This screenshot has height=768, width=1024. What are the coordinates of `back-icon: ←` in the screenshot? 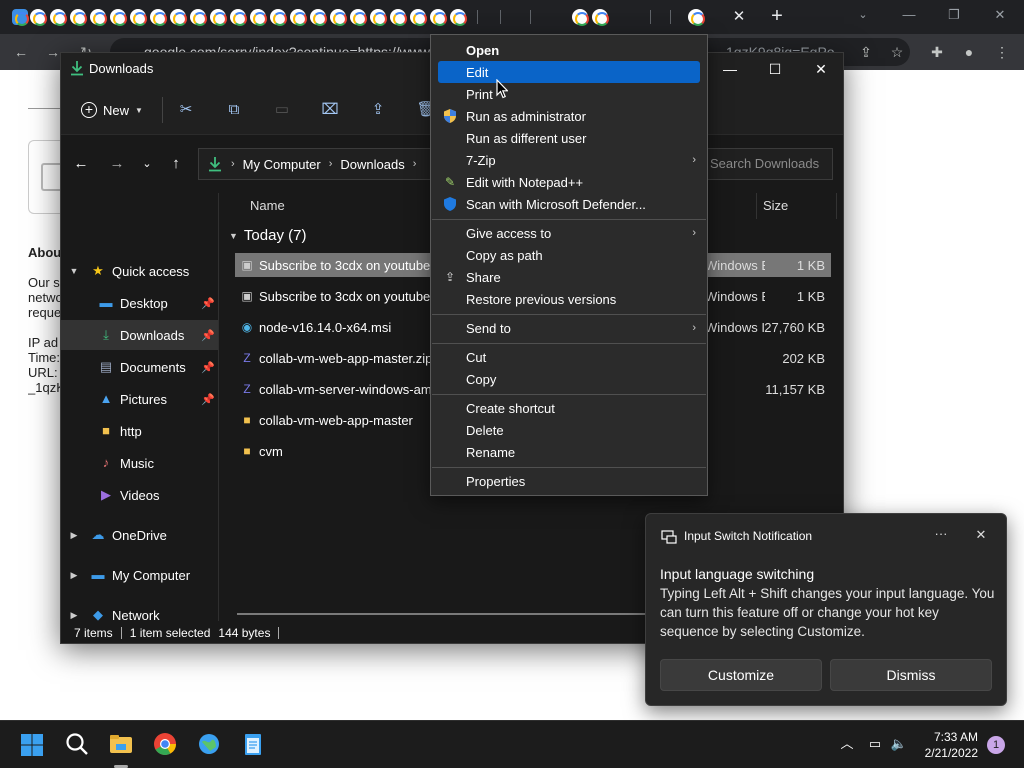 It's located at (81, 164).